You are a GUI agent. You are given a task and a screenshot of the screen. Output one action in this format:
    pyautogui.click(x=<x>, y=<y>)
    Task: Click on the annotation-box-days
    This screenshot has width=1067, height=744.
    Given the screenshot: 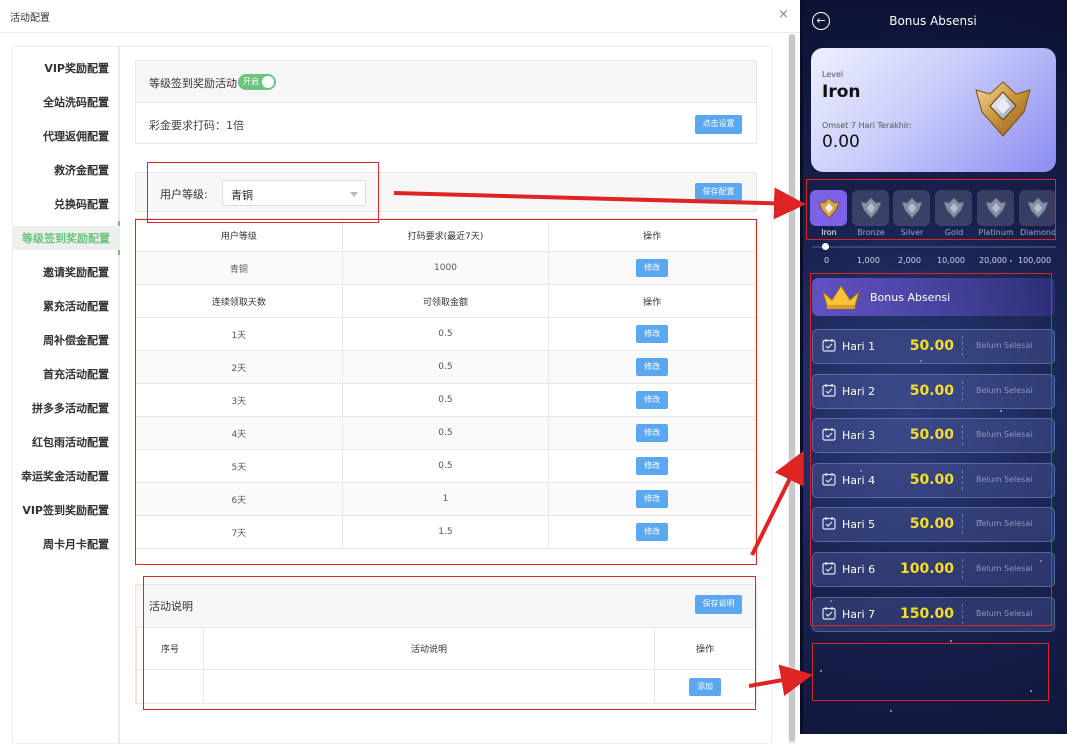 What is the action you would take?
    pyautogui.click(x=931, y=449)
    